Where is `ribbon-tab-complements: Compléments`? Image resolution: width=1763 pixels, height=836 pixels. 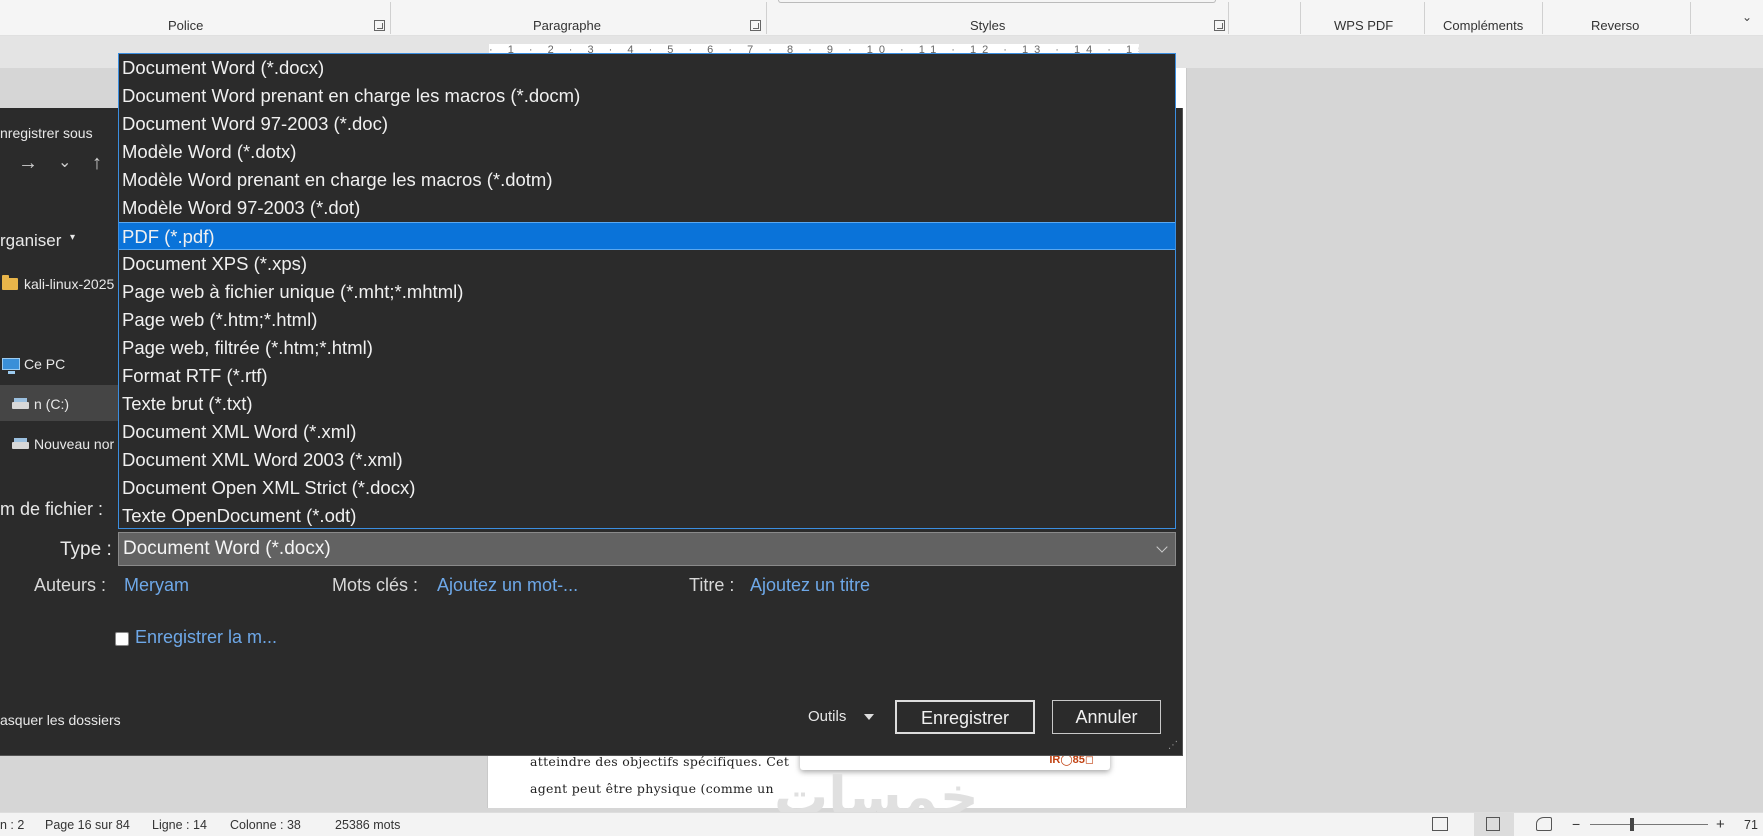 ribbon-tab-complements: Compléments is located at coordinates (1483, 18).